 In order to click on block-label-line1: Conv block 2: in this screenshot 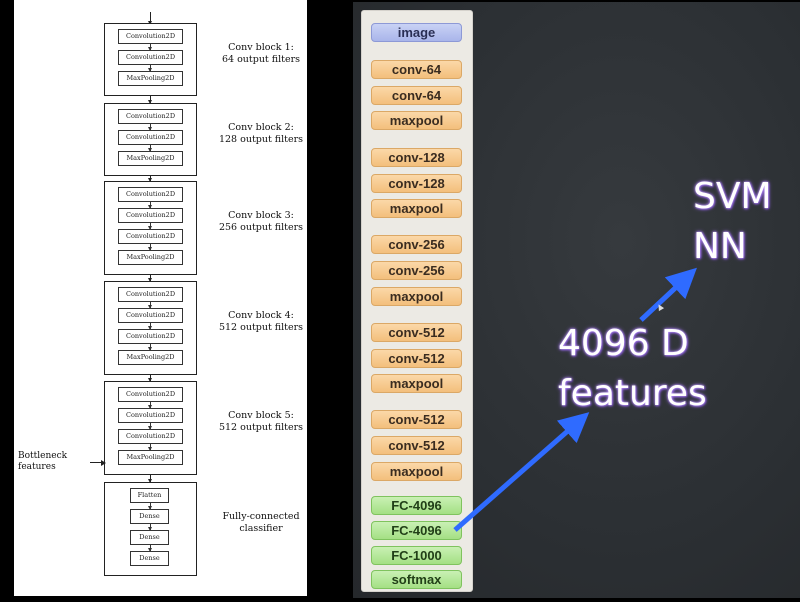, I will do `click(261, 127)`.